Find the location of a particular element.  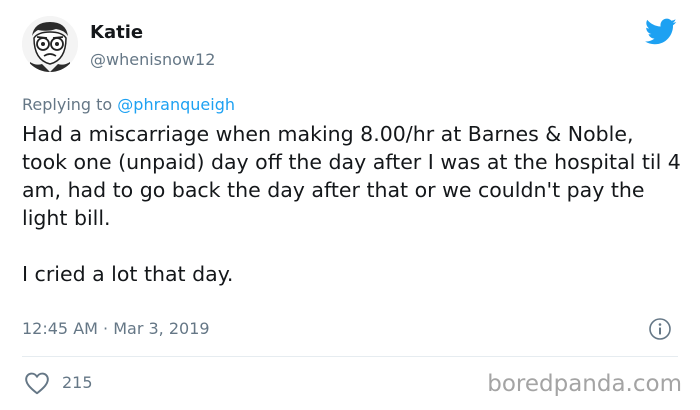

avatar-cartoon-face-icon is located at coordinates (50, 44).